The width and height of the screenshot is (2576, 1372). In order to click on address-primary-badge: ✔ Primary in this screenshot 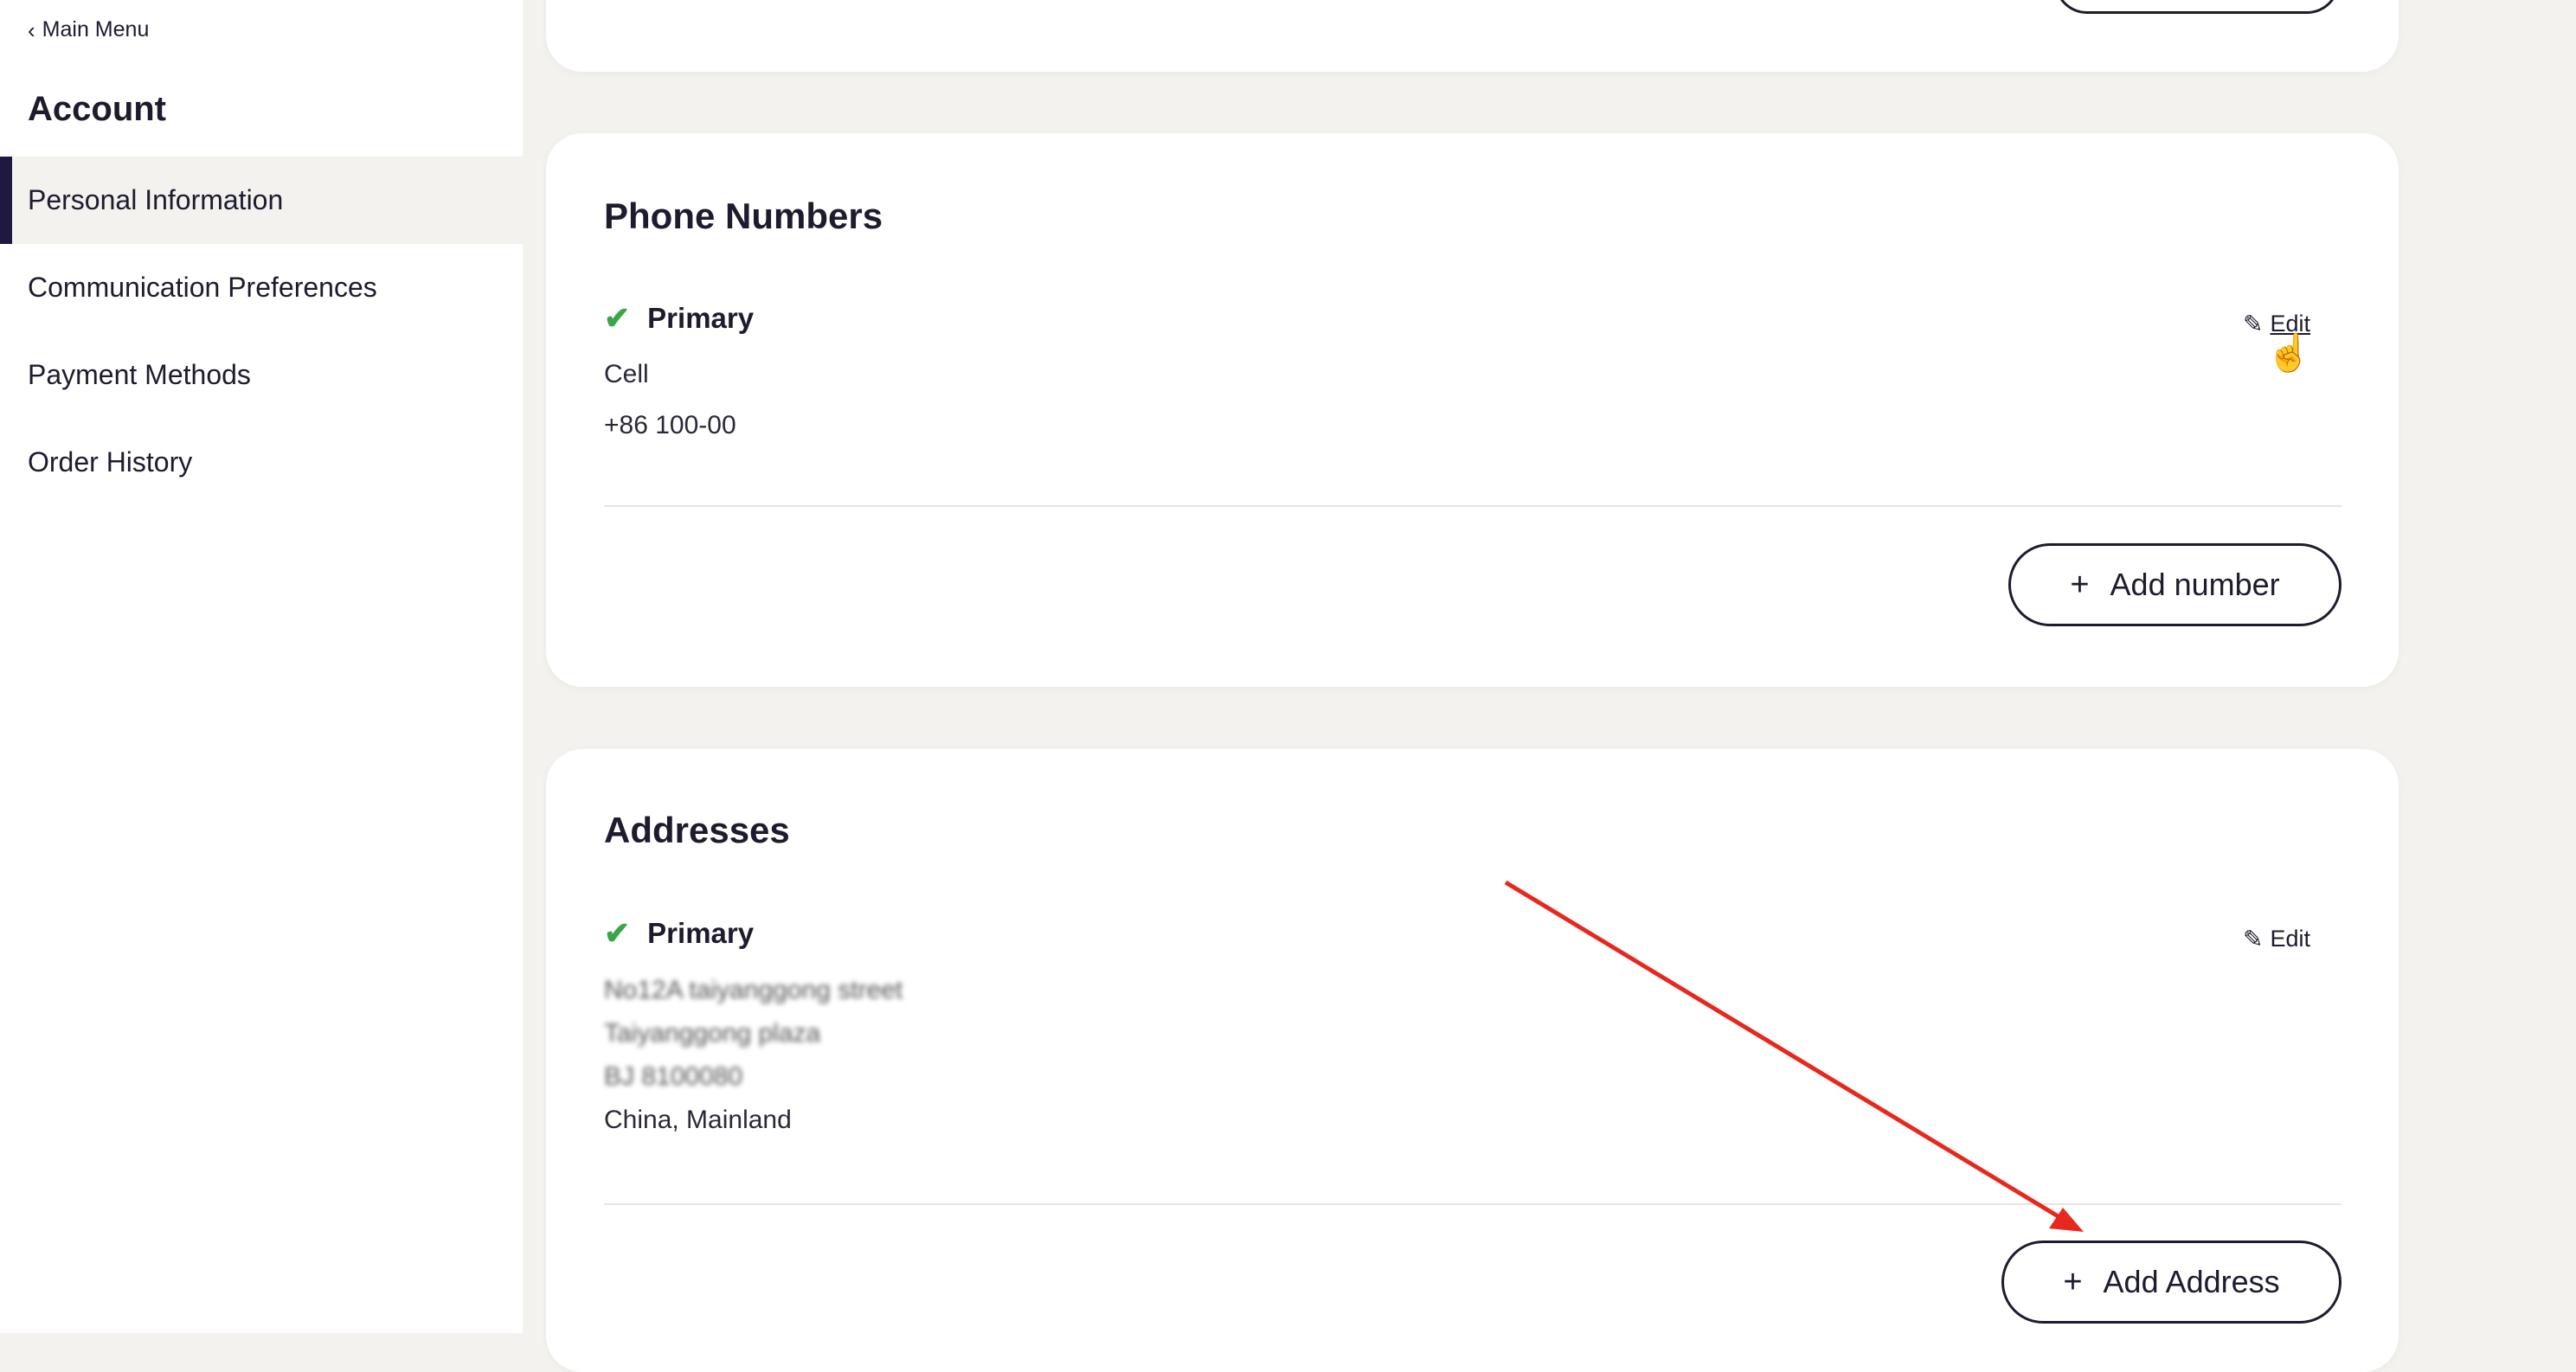, I will do `click(679, 933)`.